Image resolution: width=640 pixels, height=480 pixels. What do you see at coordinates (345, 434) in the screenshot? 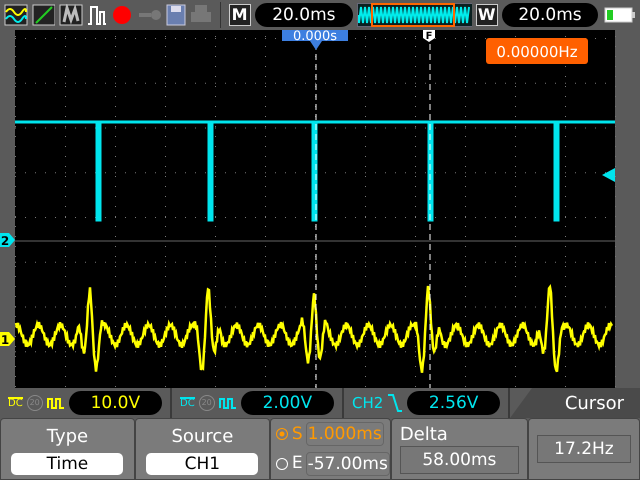
I see `cursor-value: 1.000ms` at bounding box center [345, 434].